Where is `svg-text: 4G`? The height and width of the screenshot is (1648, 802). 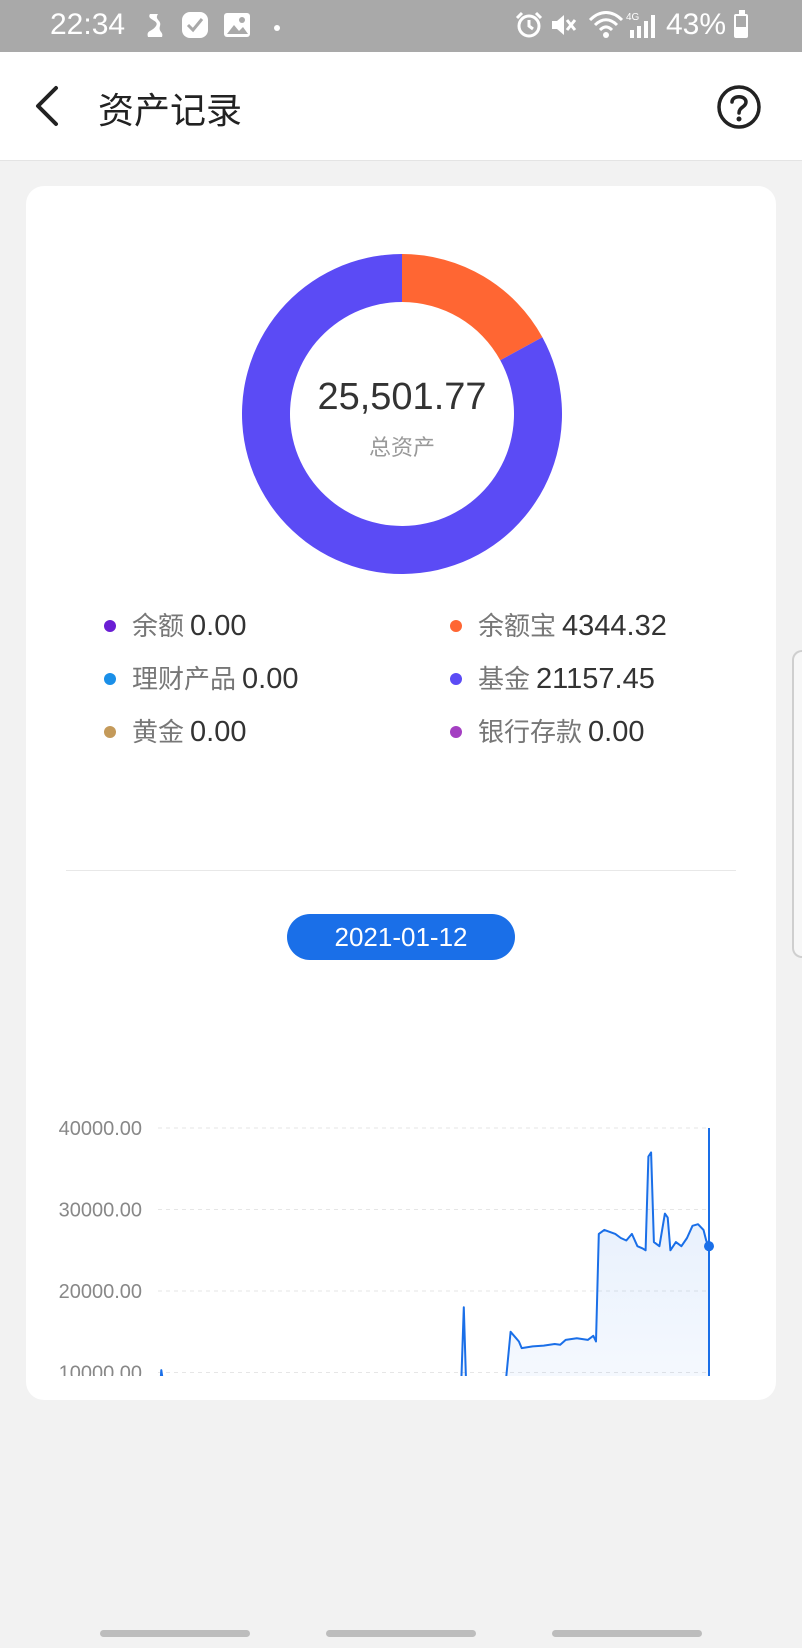 svg-text: 4G is located at coordinates (633, 17).